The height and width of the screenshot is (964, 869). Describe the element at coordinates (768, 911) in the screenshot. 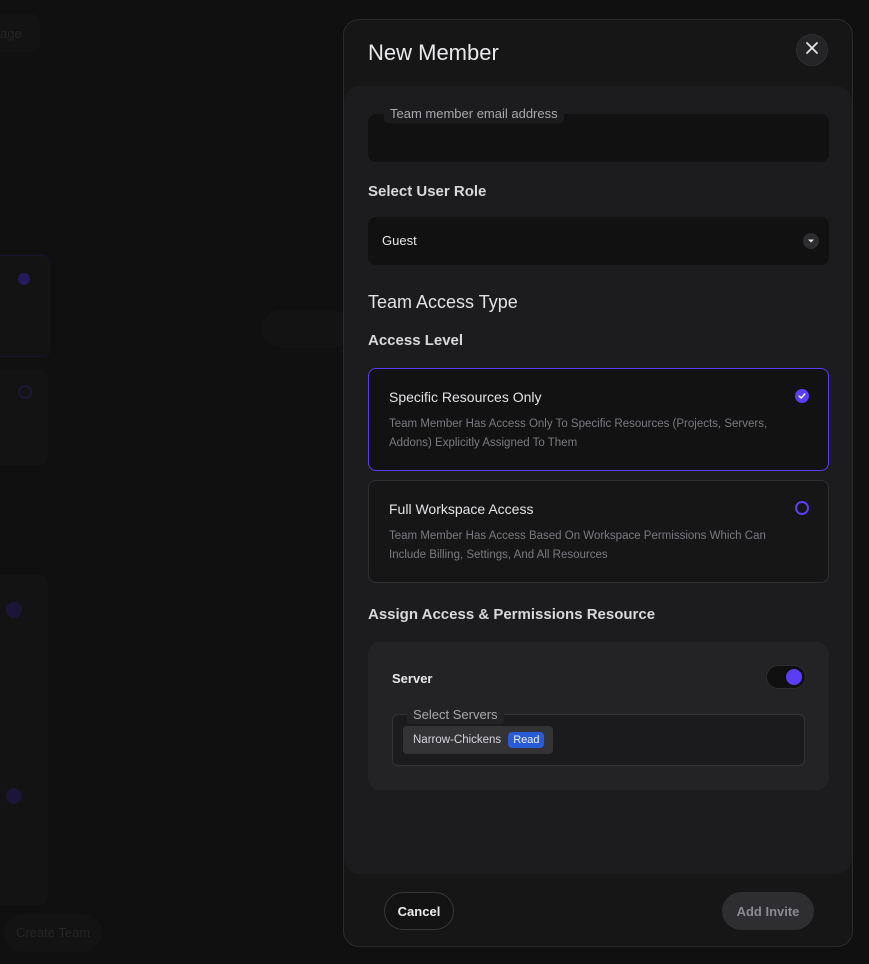

I see `add-invite-button: Add Invite` at that location.